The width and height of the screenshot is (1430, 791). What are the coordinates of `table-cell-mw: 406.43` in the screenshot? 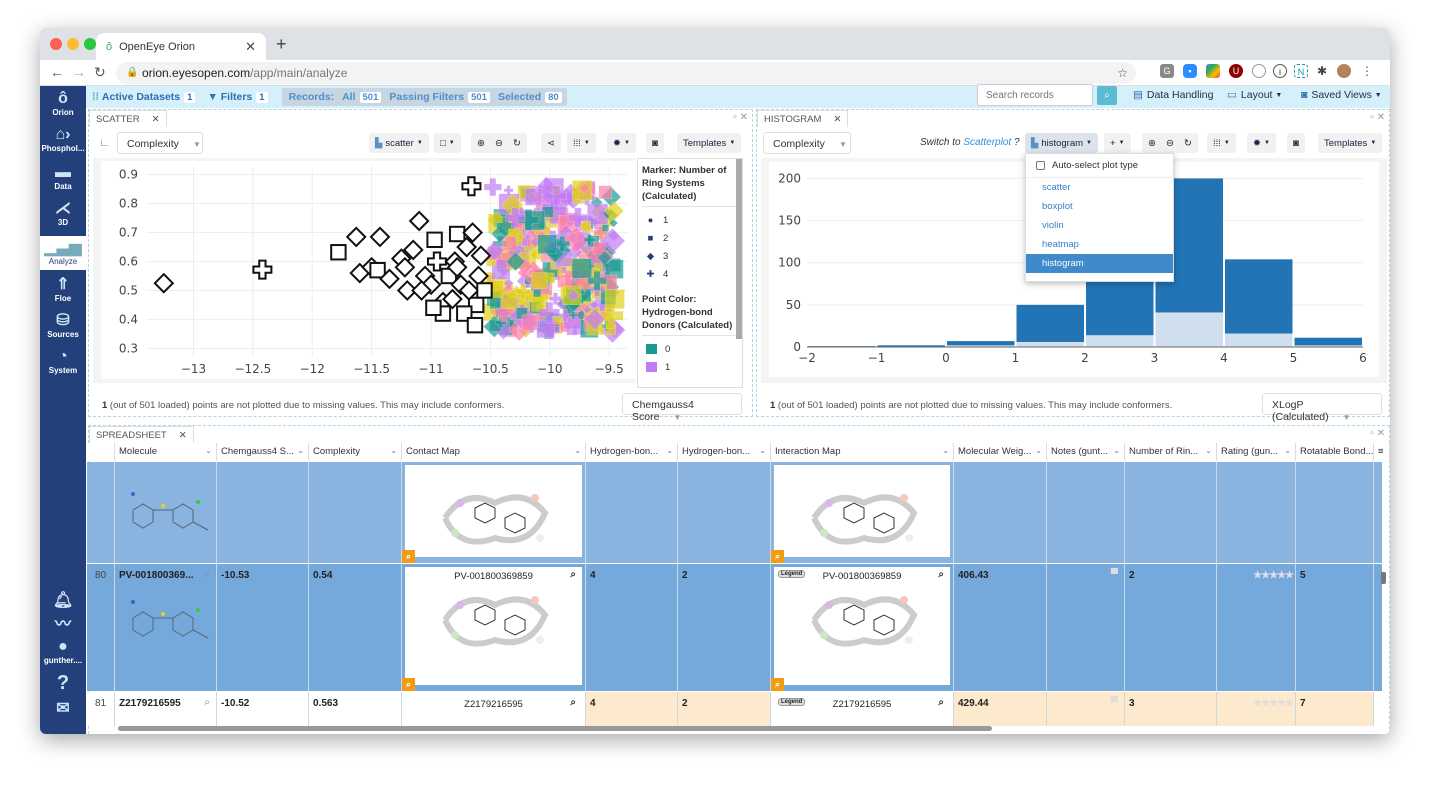 It's located at (1000, 627).